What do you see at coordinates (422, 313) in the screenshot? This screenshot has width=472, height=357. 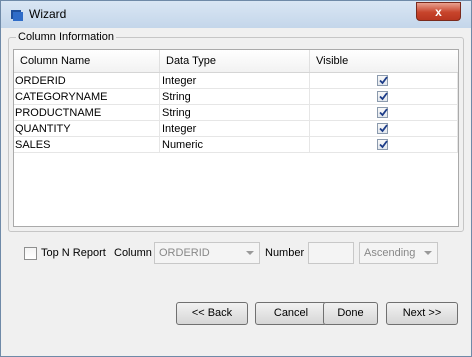 I see `next-button: Next >>` at bounding box center [422, 313].